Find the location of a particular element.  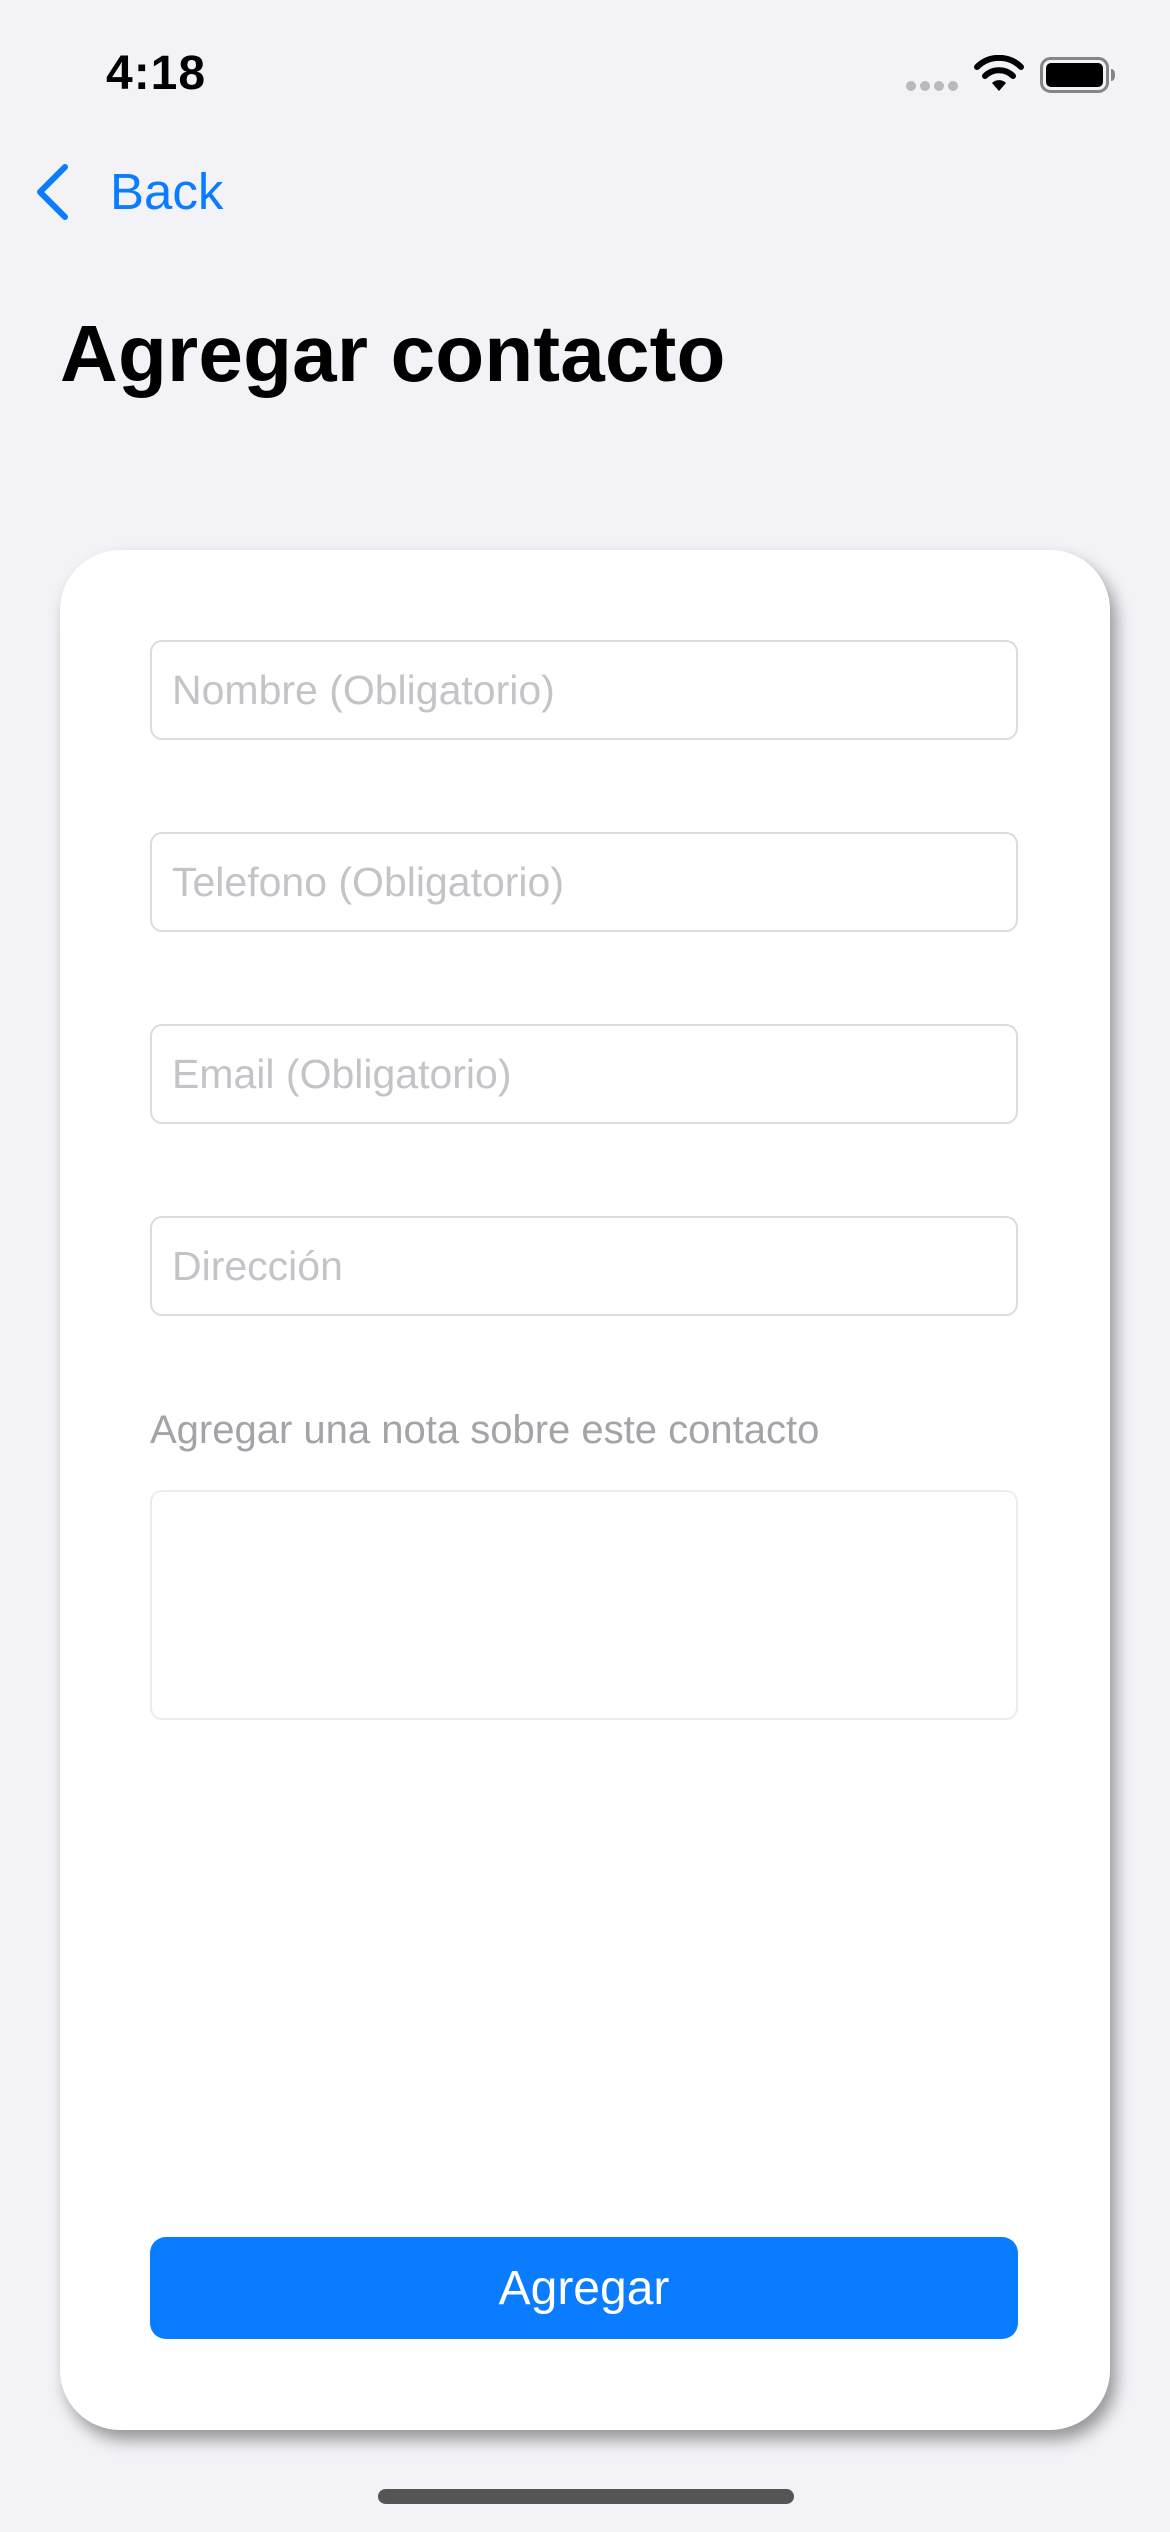

back-button: Back is located at coordinates (128, 192).